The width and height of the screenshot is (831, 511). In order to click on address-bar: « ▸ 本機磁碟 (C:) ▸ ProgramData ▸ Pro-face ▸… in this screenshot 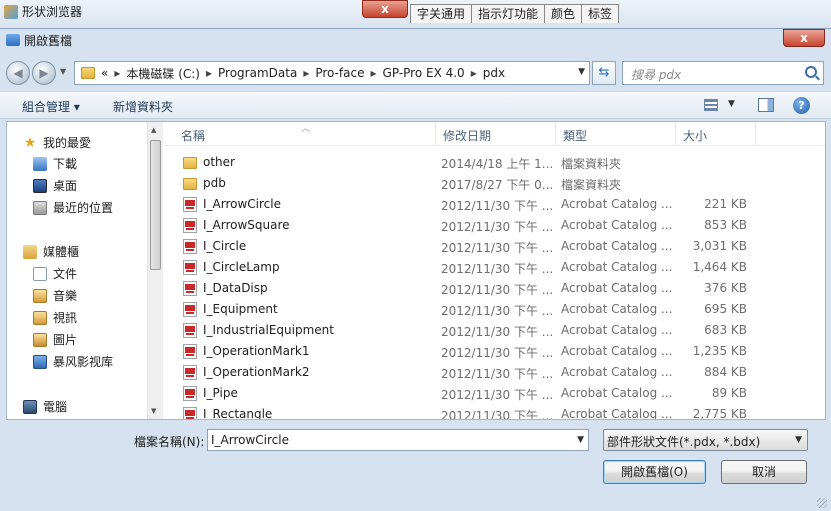, I will do `click(332, 73)`.